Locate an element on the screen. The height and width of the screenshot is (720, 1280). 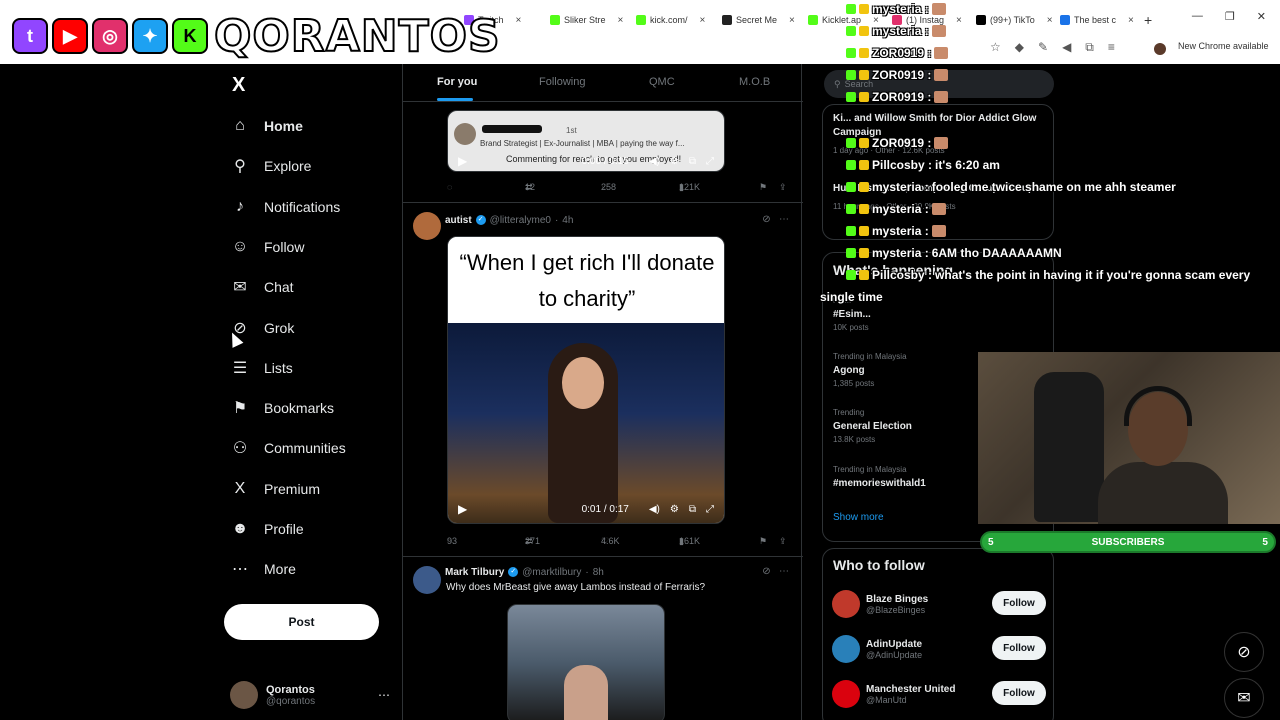
author-handle: @marktilbury is located at coordinates (551, 572).